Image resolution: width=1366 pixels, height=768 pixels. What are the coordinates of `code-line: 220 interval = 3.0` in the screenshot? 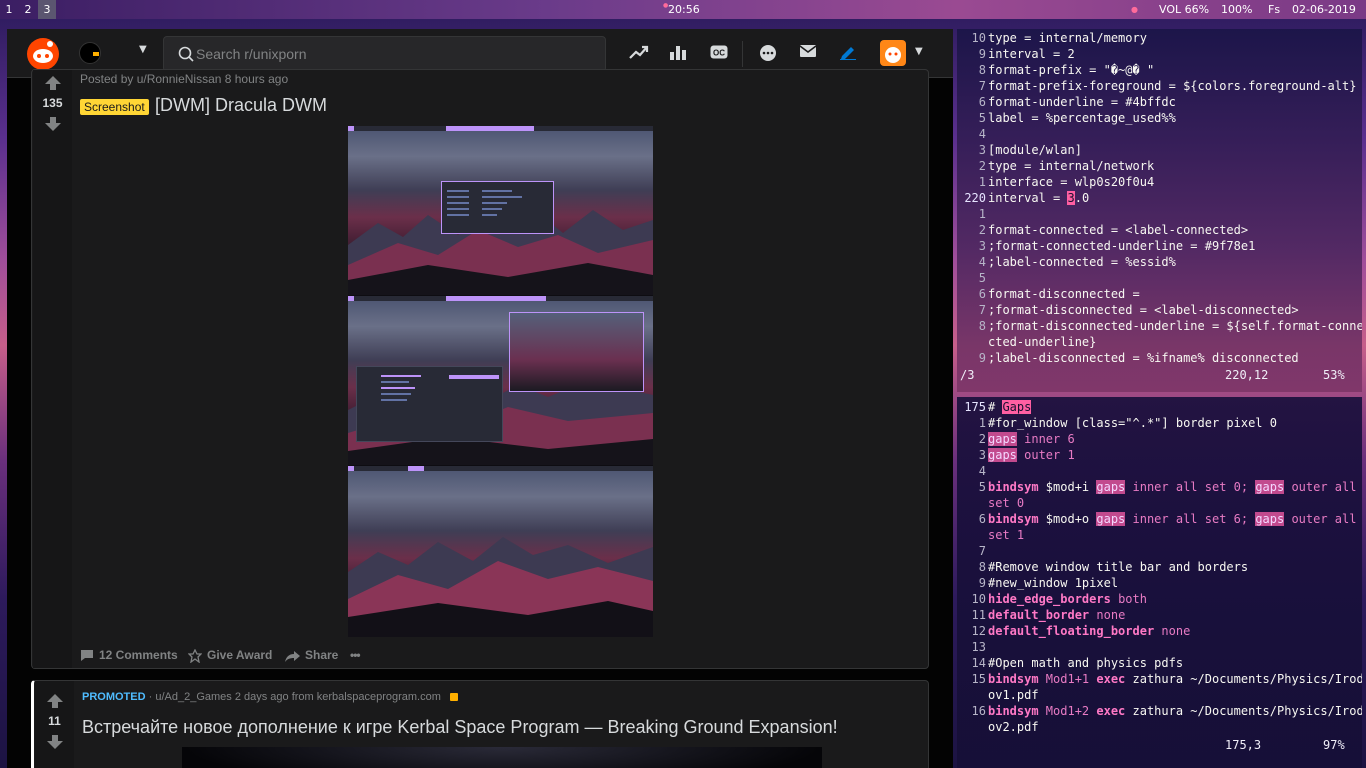 It's located at (1027, 198).